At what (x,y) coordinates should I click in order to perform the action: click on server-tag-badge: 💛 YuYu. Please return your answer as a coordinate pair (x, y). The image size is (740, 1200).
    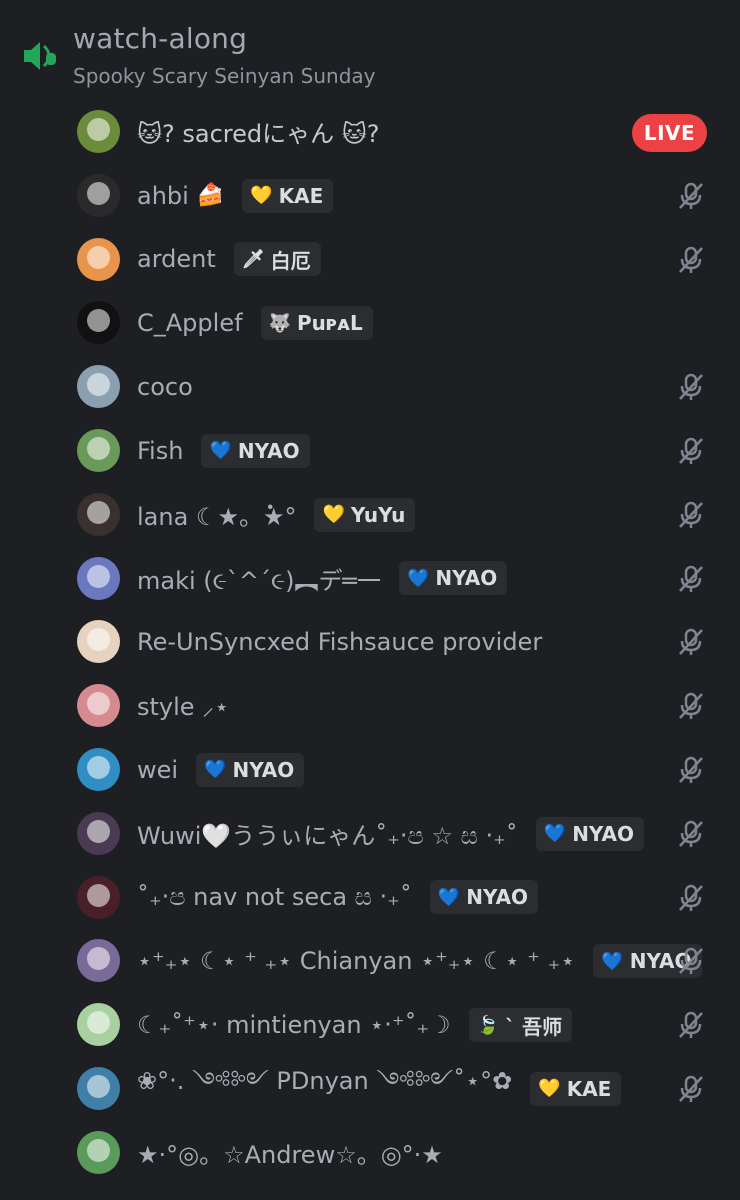
    Looking at the image, I should click on (365, 514).